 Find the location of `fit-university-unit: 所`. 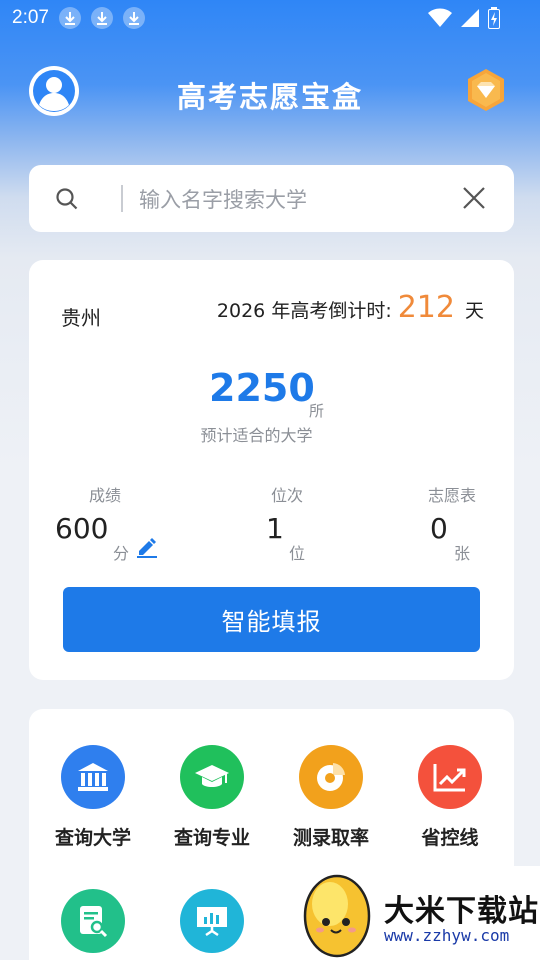

fit-university-unit: 所 is located at coordinates (317, 411).